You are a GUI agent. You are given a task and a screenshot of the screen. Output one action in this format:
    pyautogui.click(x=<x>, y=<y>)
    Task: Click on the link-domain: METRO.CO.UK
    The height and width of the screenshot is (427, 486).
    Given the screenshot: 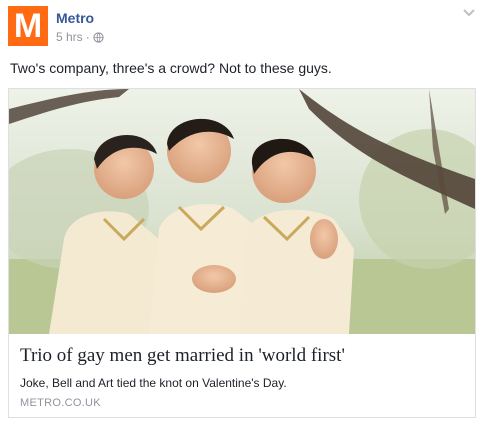 What is the action you would take?
    pyautogui.click(x=60, y=403)
    